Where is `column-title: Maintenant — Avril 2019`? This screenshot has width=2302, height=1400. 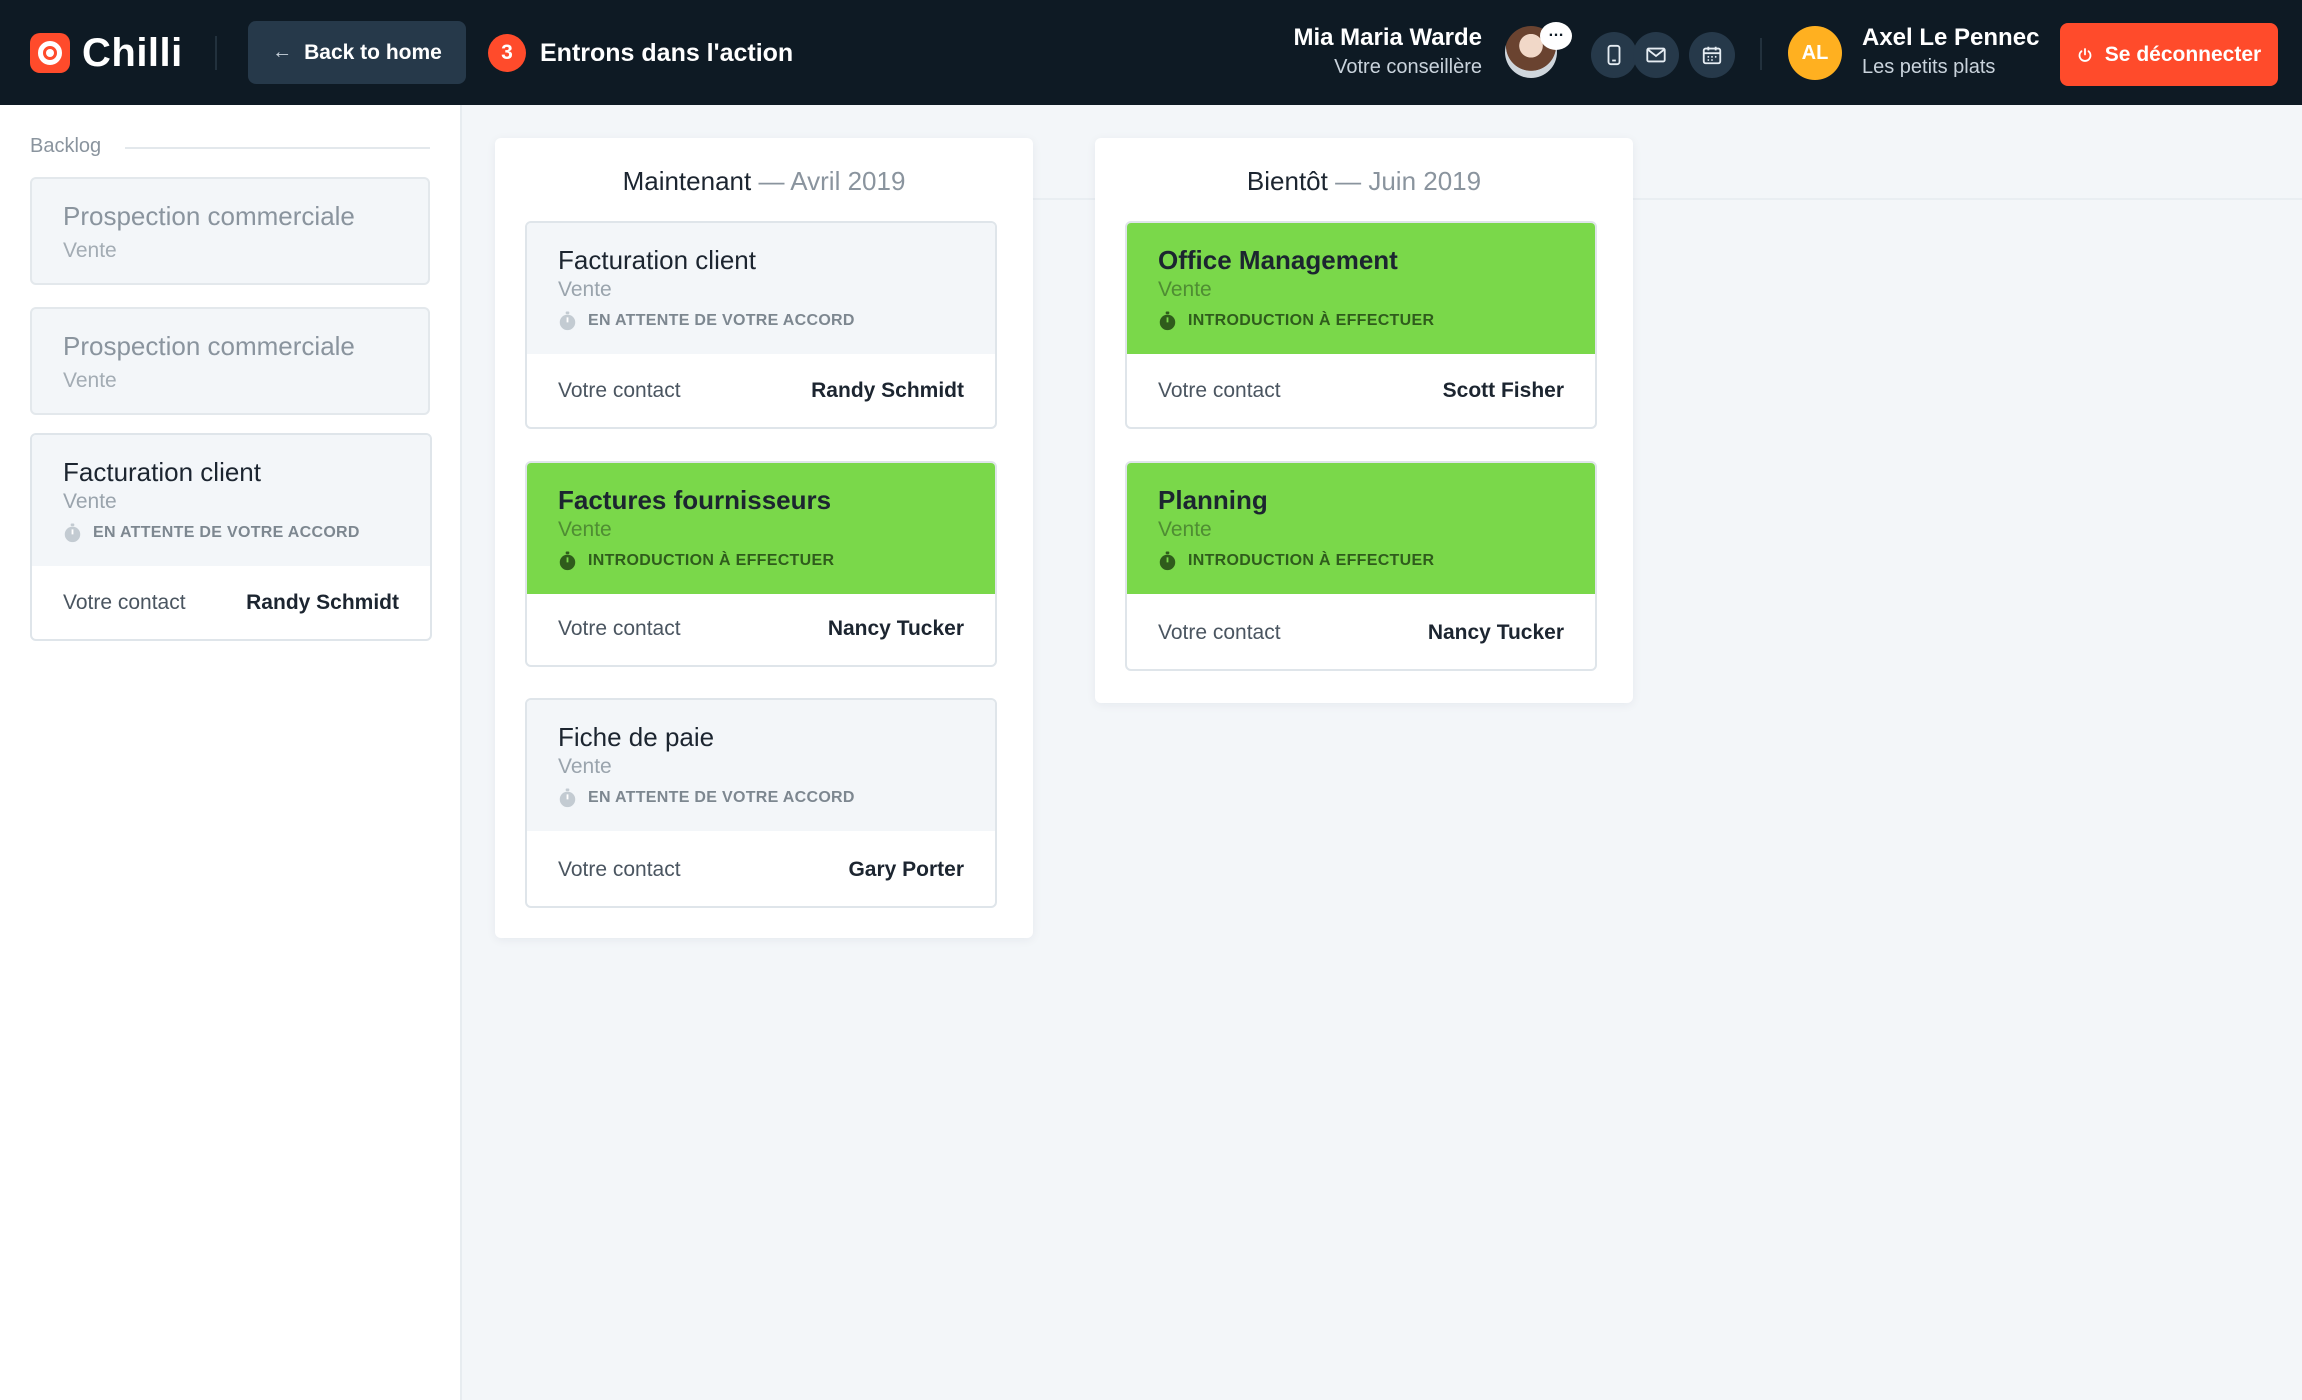 column-title: Maintenant — Avril 2019 is located at coordinates (764, 181).